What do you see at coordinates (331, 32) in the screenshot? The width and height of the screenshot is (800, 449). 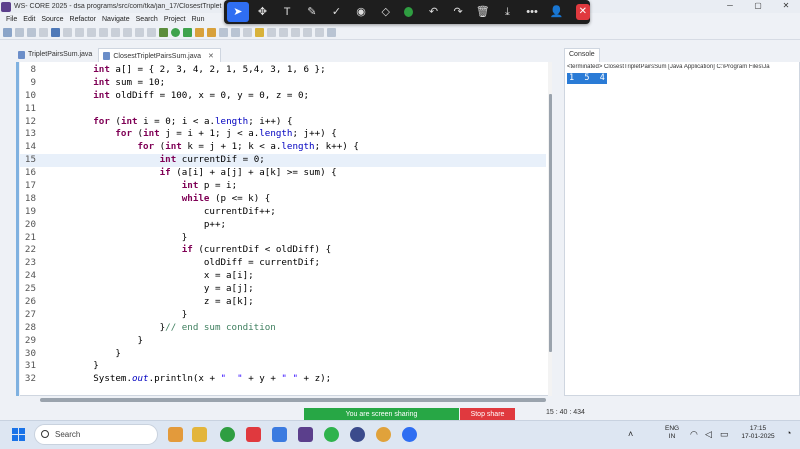 I see `pin-editor-icon` at bounding box center [331, 32].